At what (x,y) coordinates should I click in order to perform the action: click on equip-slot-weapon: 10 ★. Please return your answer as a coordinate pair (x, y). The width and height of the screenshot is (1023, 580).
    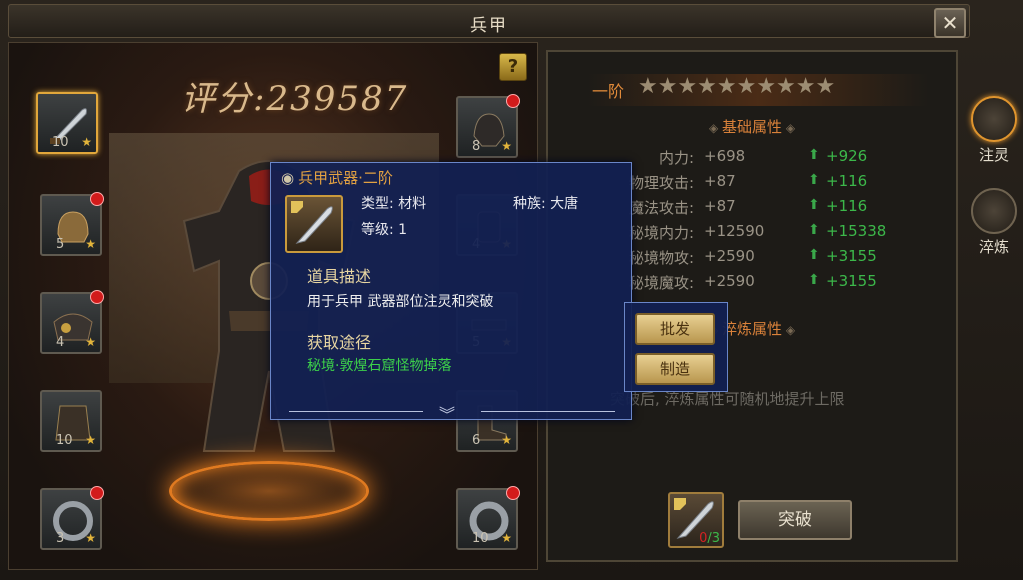
    Looking at the image, I should click on (67, 123).